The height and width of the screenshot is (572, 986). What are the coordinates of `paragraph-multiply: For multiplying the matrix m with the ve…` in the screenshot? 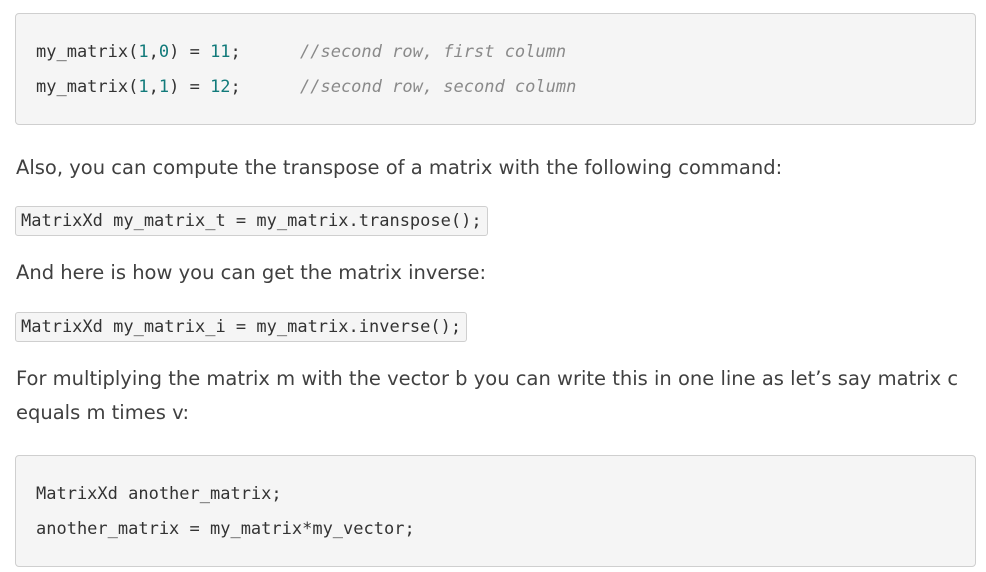 It's located at (487, 395).